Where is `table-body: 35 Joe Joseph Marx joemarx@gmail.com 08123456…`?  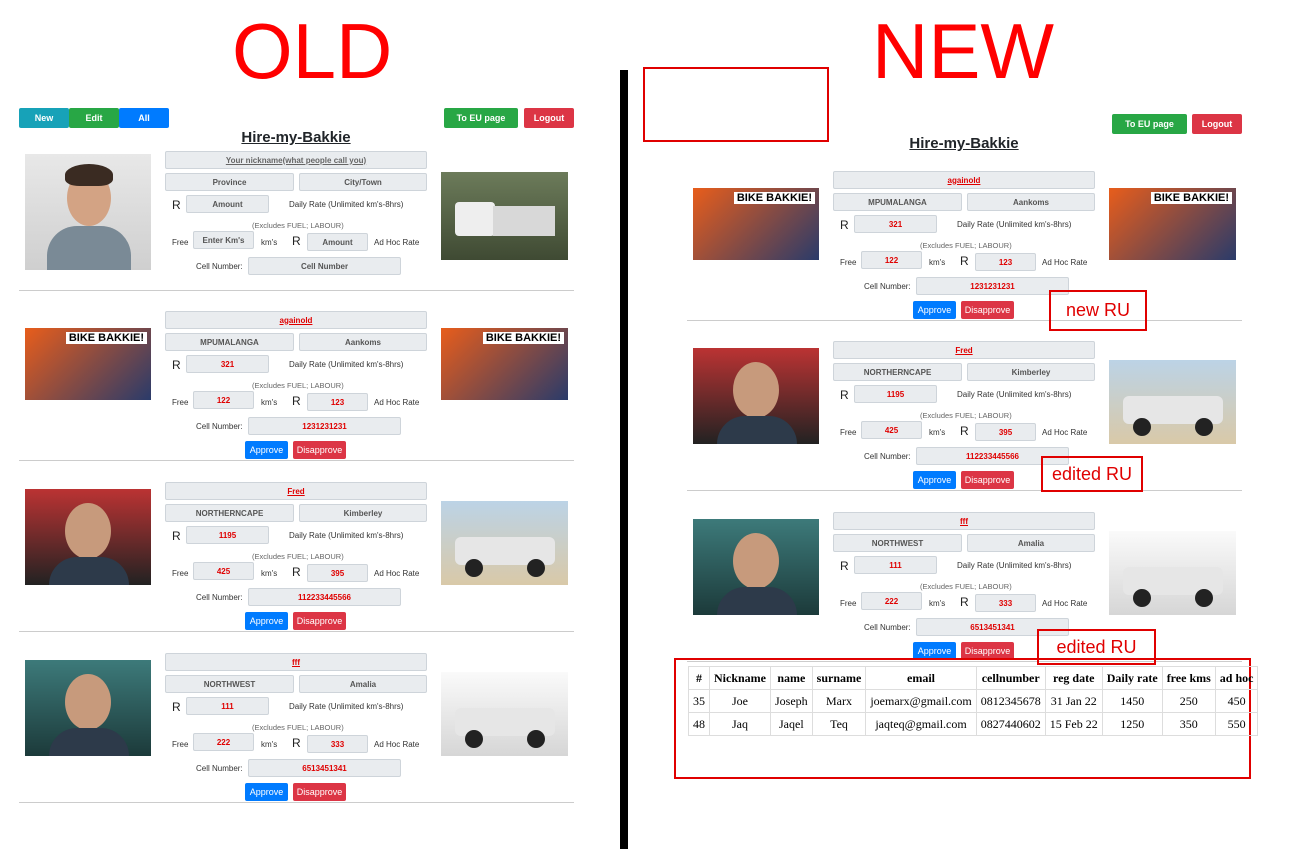
table-body: 35 Joe Joseph Marx joemarx@gmail.com 08123456… is located at coordinates (973, 712).